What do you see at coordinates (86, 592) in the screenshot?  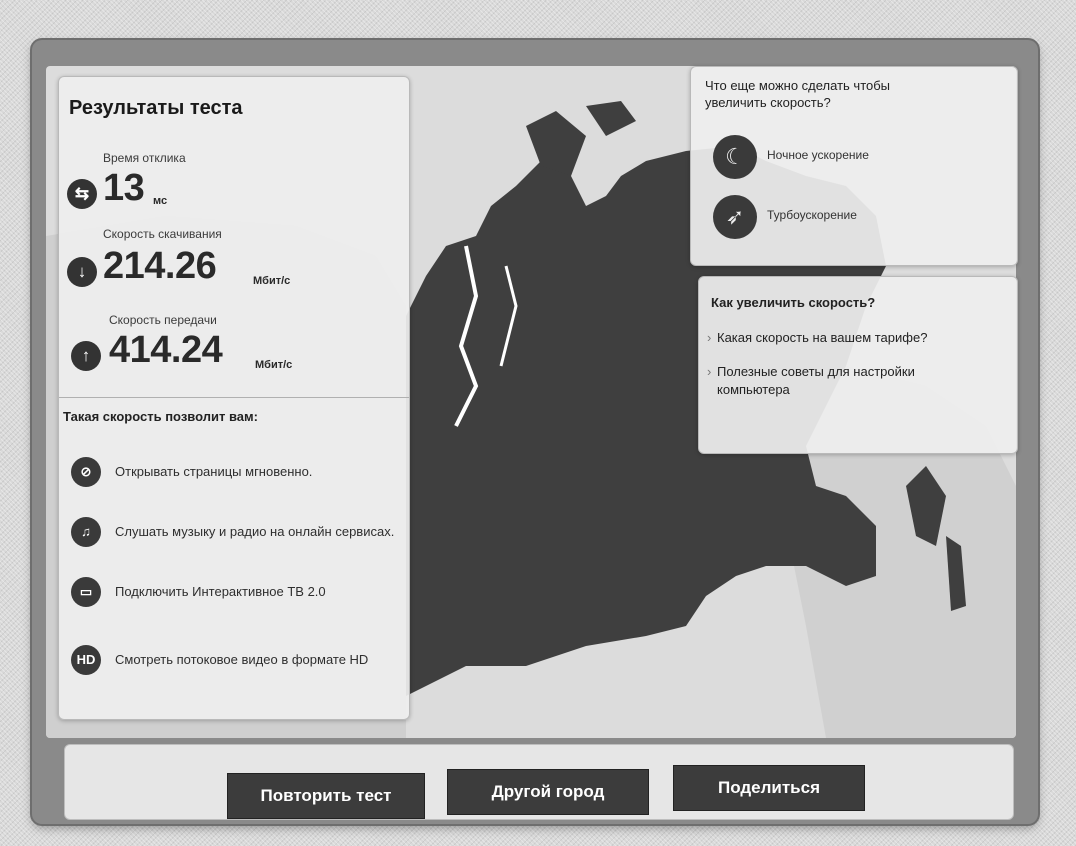 I see `tv-icon: ▭` at bounding box center [86, 592].